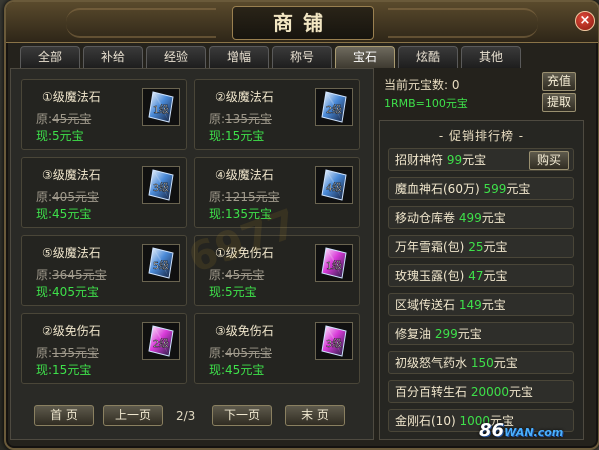 The width and height of the screenshot is (599, 450). I want to click on gem-icon: 3级, so click(334, 341).